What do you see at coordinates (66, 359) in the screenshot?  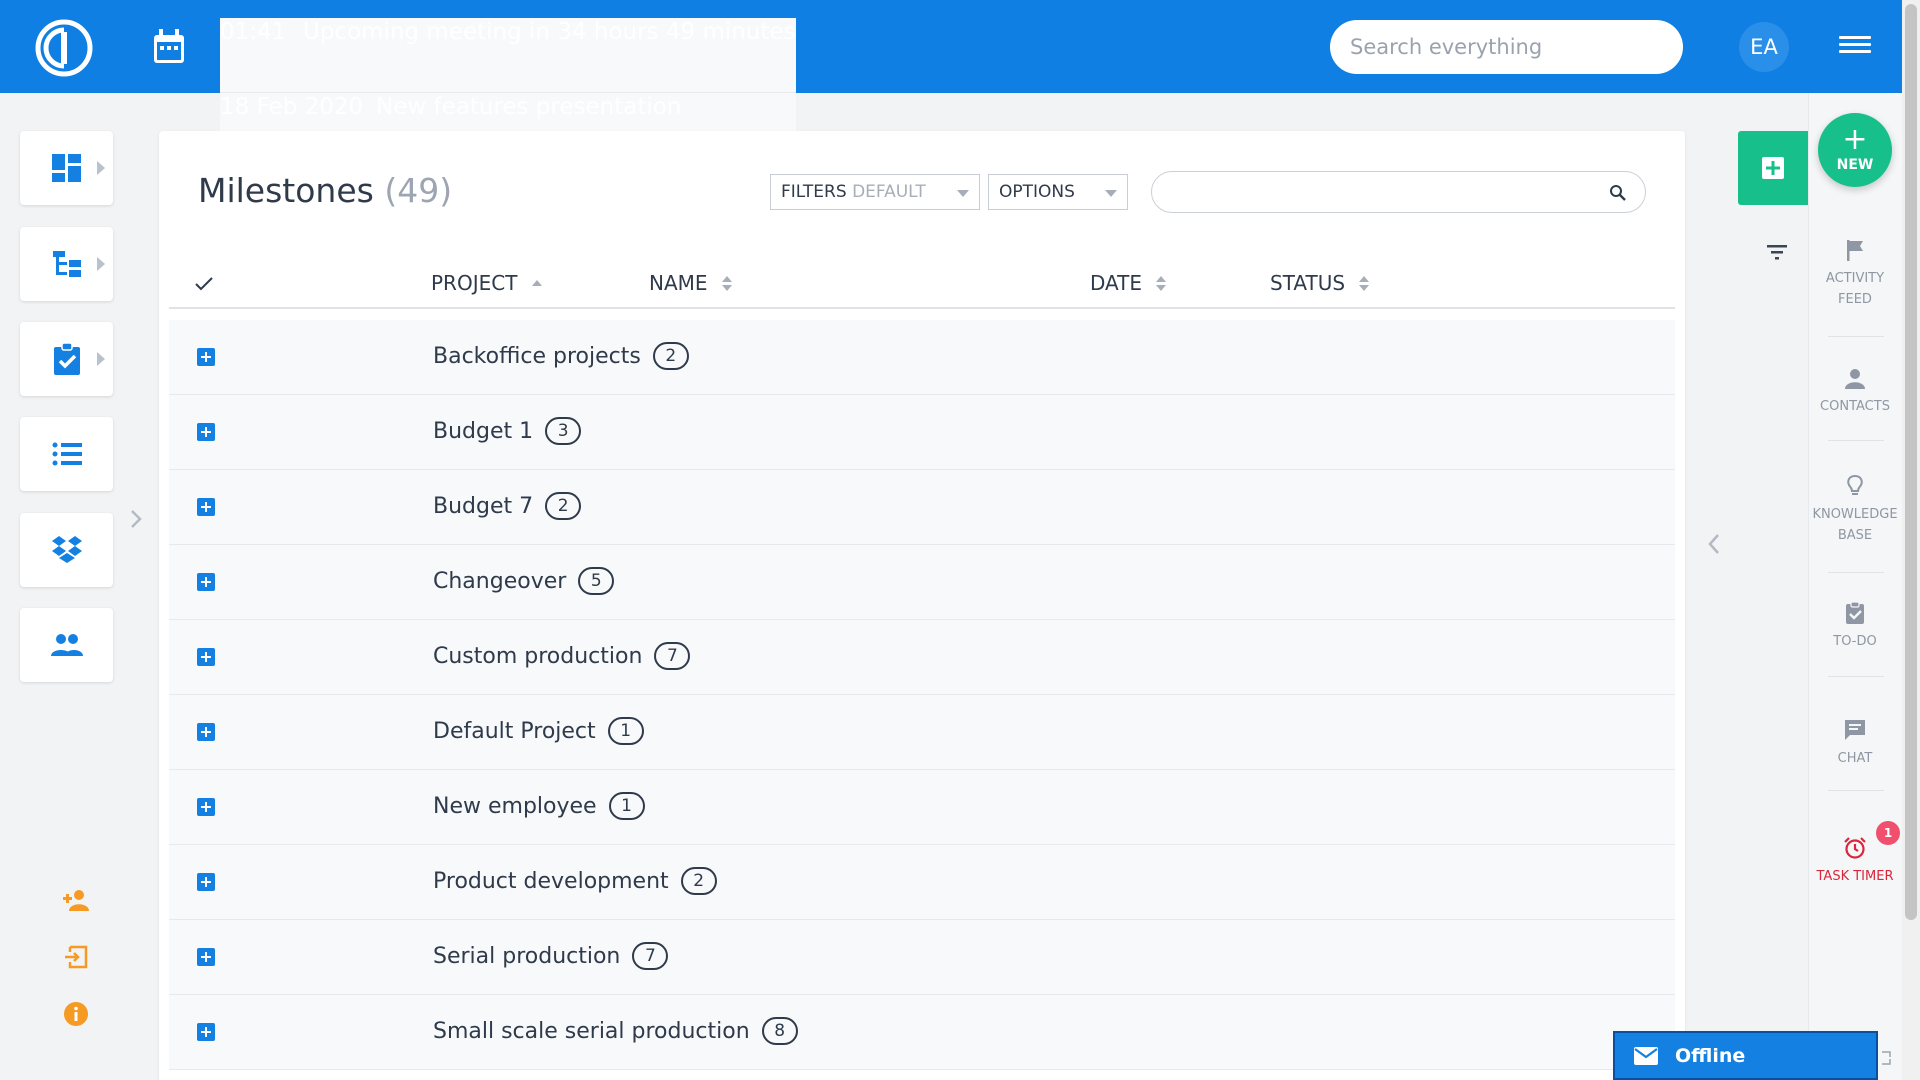 I see `sidebar-item-tasks` at bounding box center [66, 359].